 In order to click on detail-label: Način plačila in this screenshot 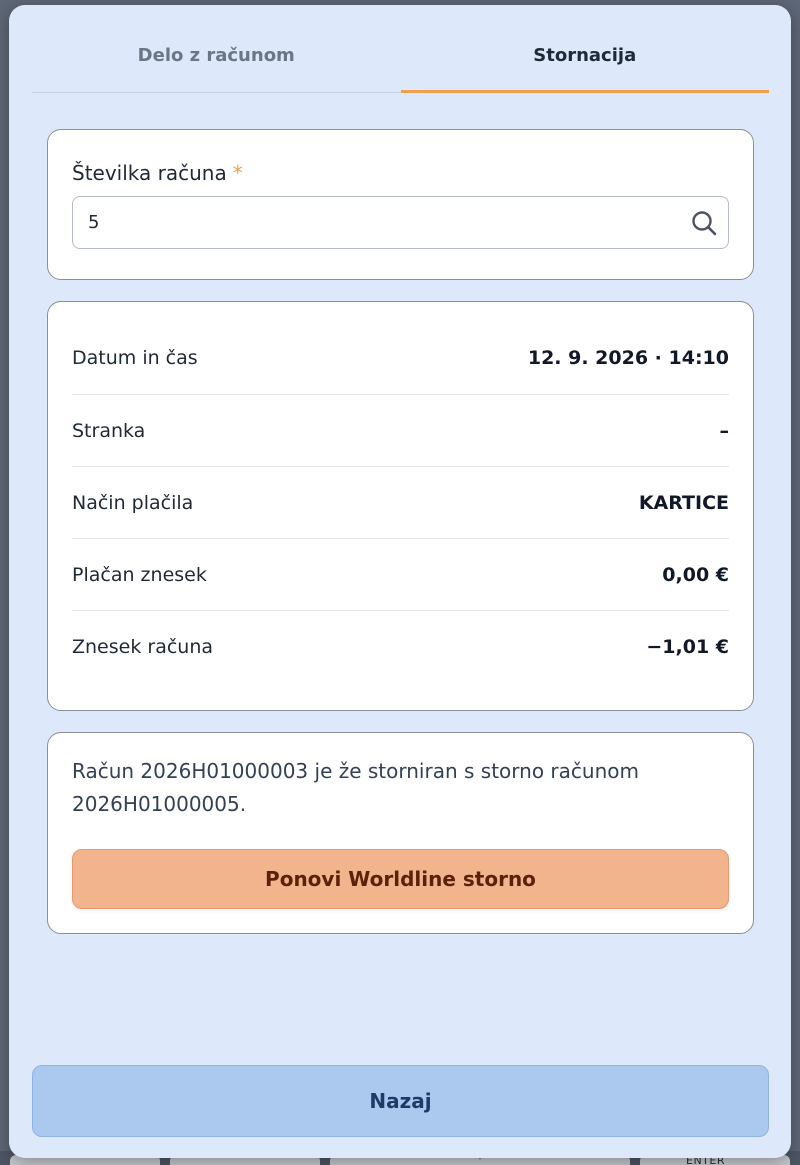, I will do `click(133, 502)`.